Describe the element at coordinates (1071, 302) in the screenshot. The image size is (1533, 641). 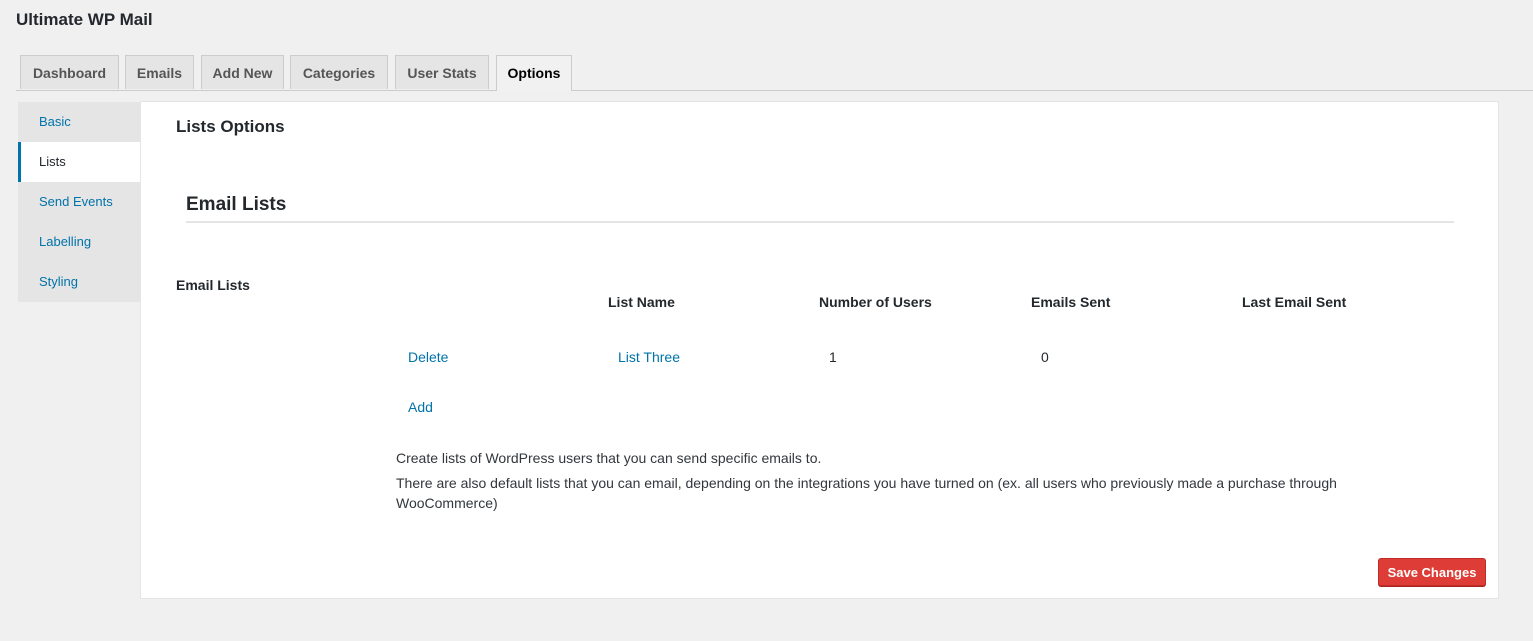
I see `header-emails-sent: Emails Sent` at that location.